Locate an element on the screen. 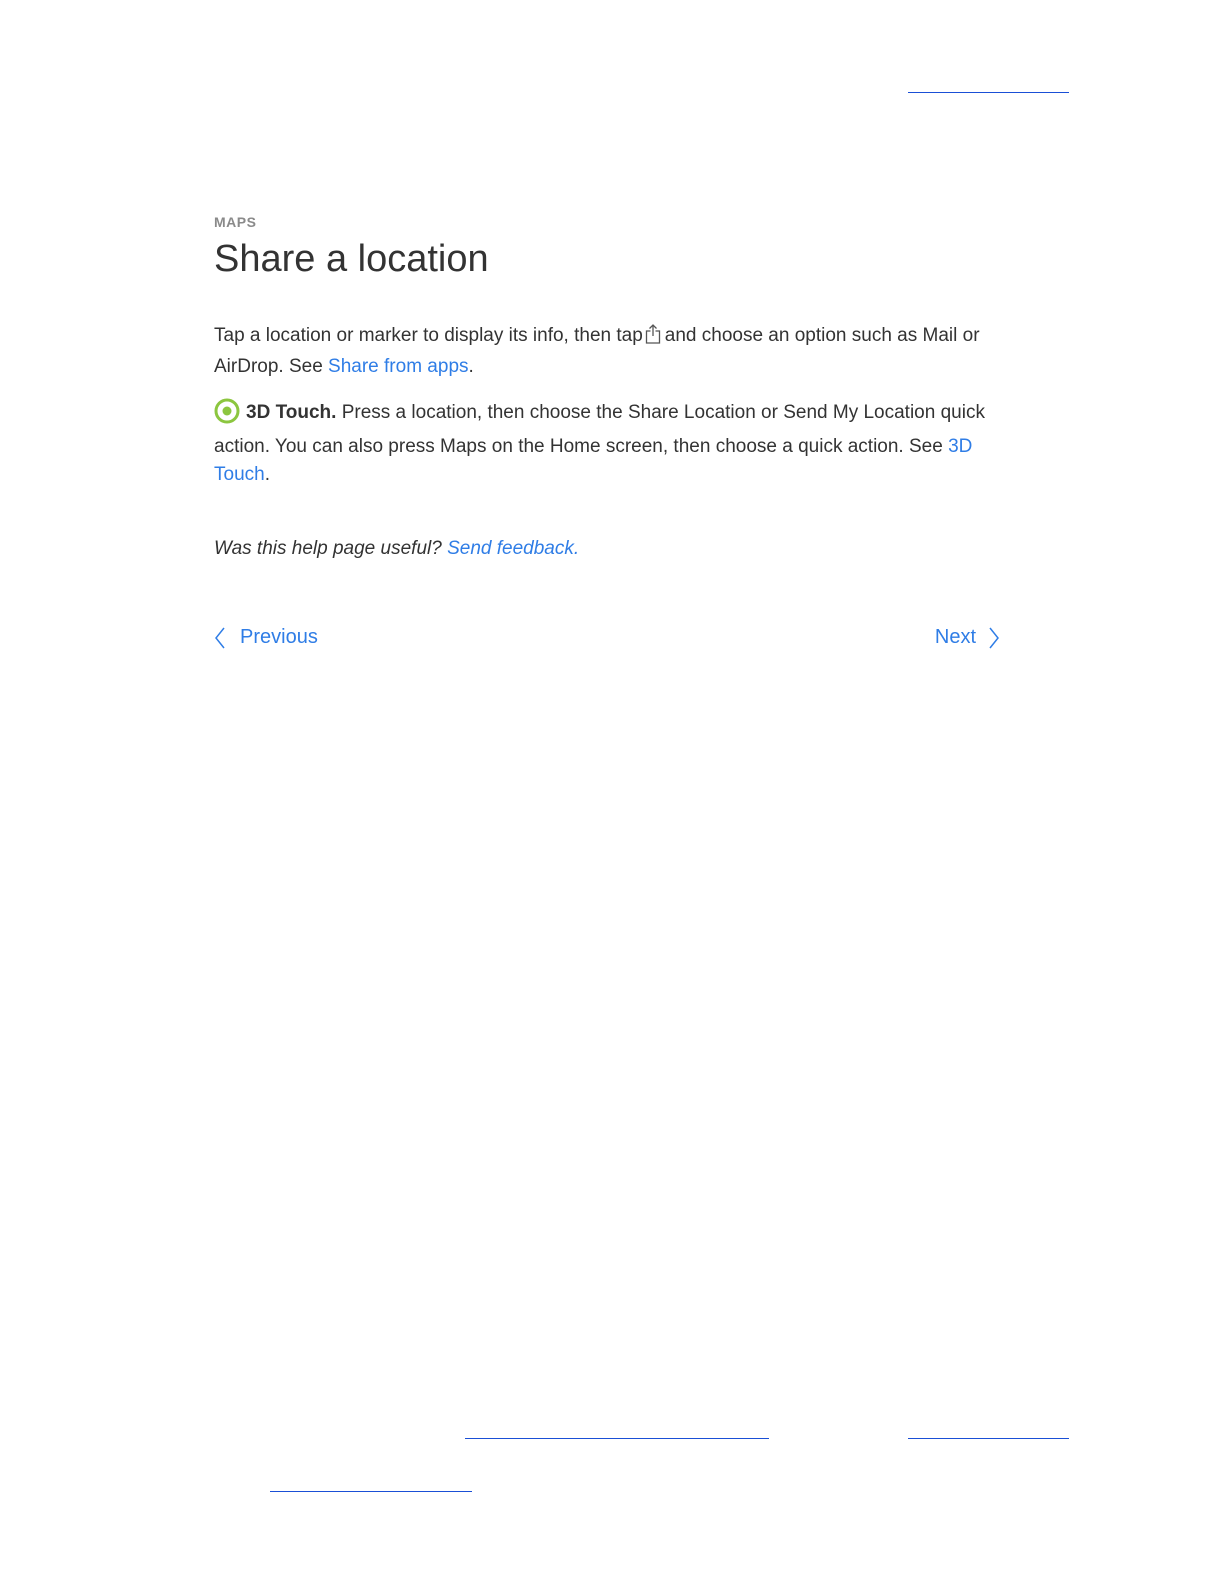  share-from-apps-link: Share from apps is located at coordinates (398, 366).